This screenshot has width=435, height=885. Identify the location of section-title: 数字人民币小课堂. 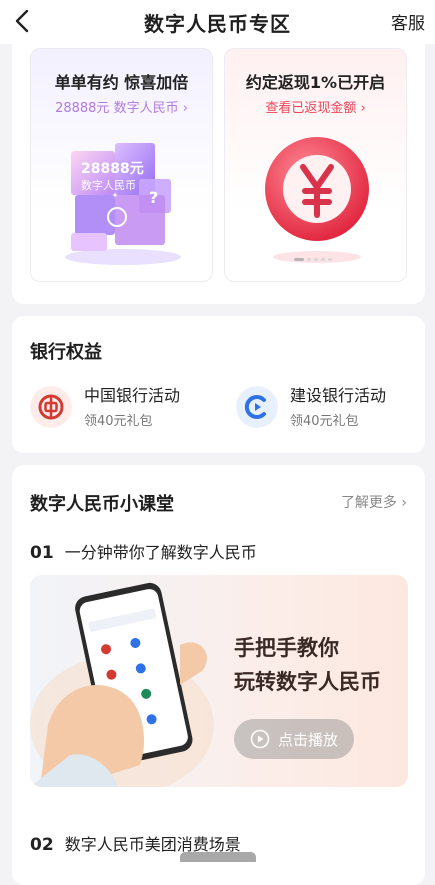
(102, 504).